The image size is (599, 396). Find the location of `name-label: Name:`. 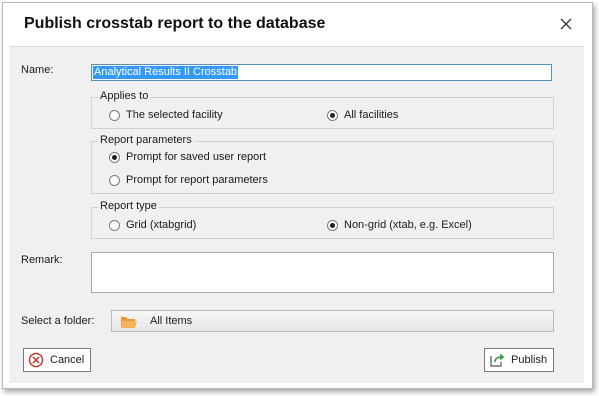

name-label: Name: is located at coordinates (37, 70).